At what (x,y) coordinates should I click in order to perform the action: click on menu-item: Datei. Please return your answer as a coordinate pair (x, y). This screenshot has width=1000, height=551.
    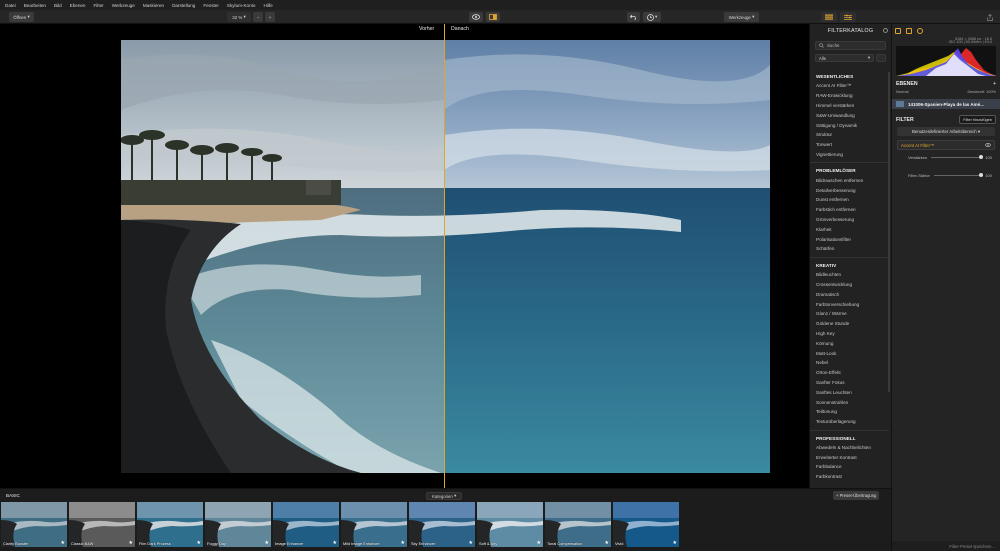
    Looking at the image, I should click on (10, 5).